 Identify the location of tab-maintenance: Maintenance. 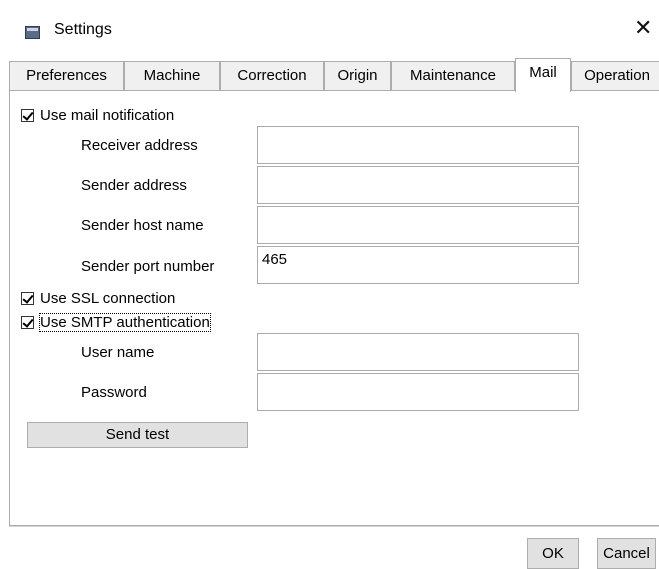
(453, 76).